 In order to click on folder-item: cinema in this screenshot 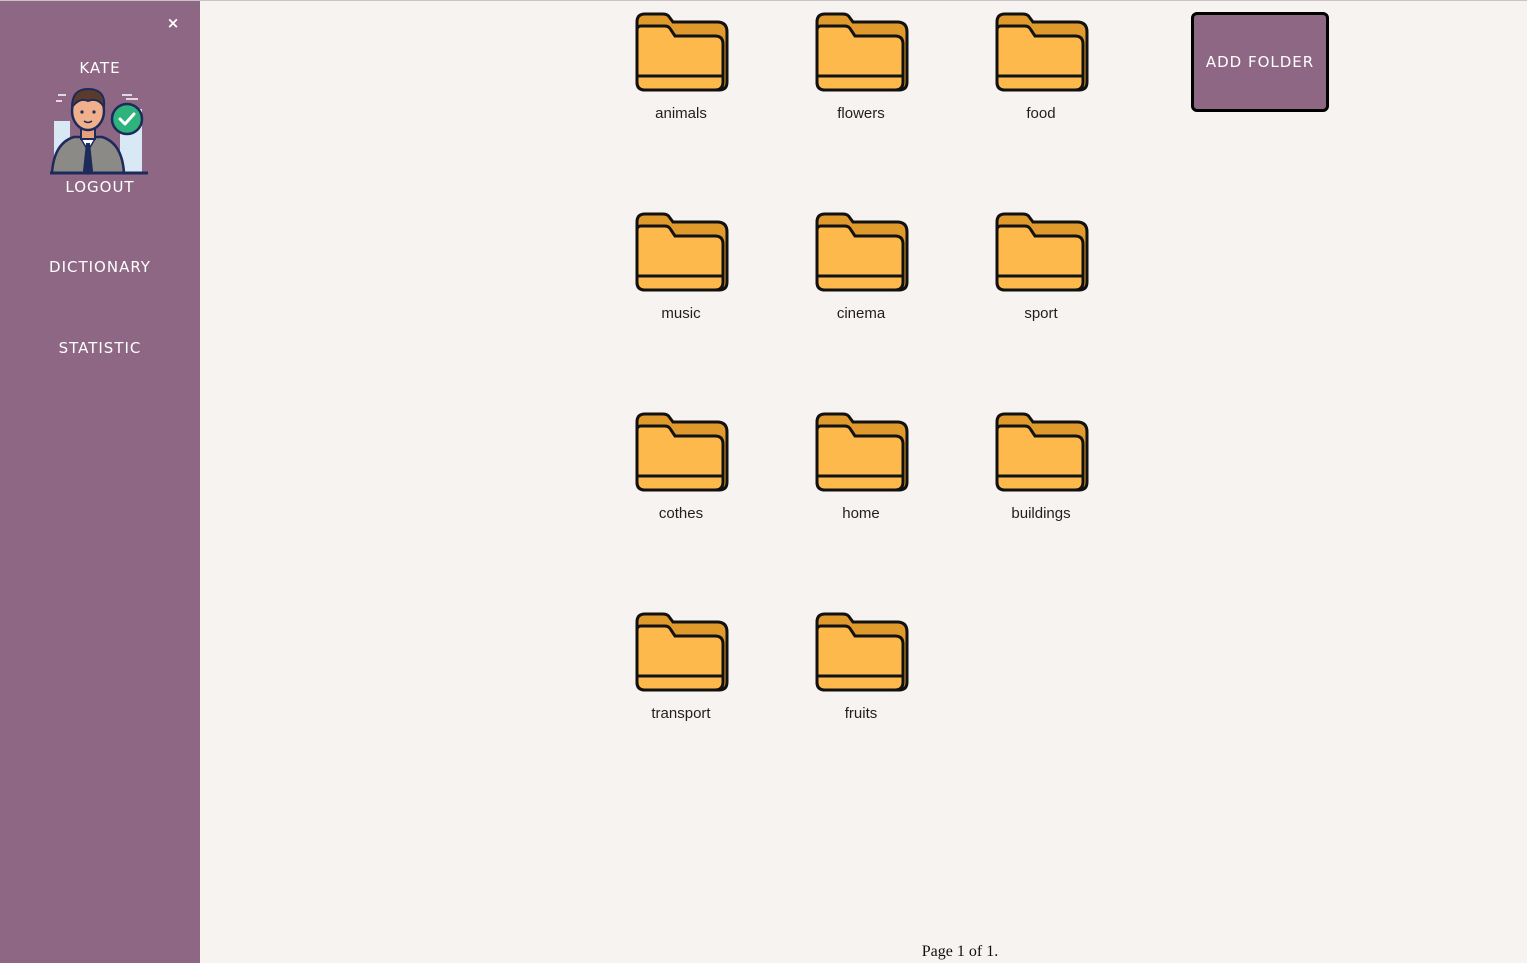, I will do `click(861, 272)`.